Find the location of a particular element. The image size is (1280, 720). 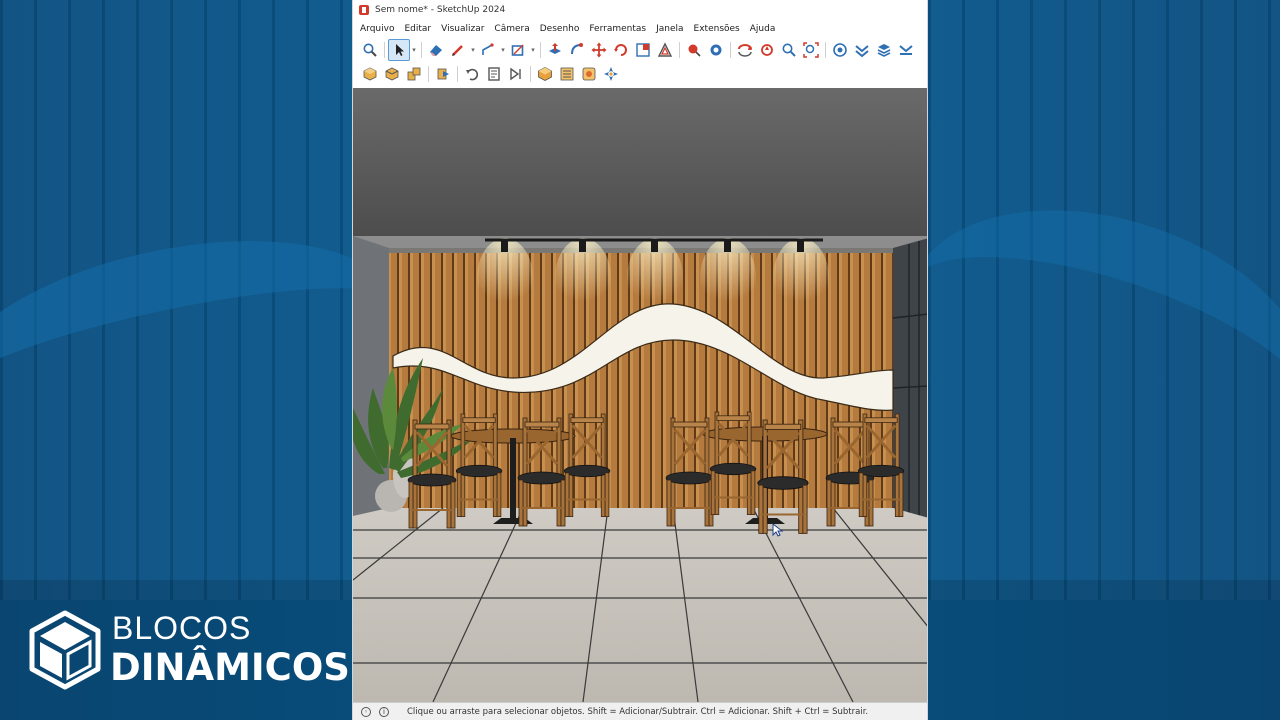

ceiling is located at coordinates (640, 162).